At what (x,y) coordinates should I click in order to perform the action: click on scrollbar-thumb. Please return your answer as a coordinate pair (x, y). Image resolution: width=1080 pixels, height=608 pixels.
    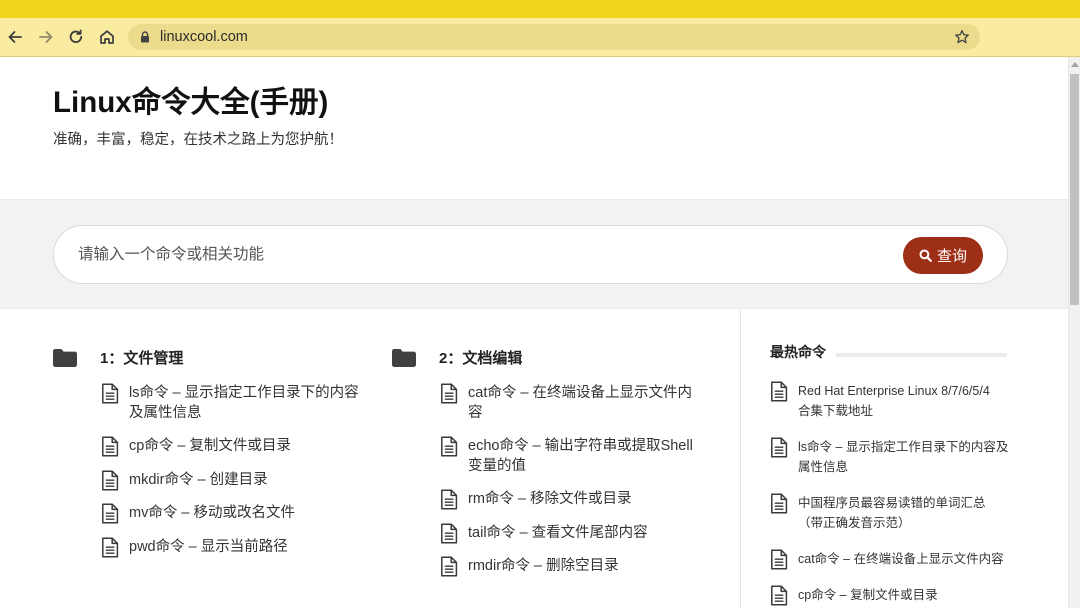
    Looking at the image, I should click on (1074, 189).